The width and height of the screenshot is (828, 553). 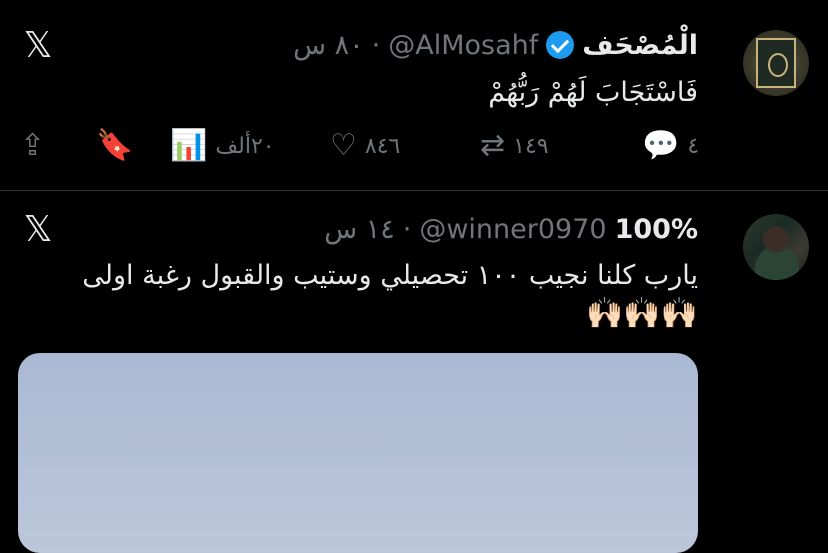 What do you see at coordinates (359, 229) in the screenshot?
I see `timestamp: ١٤ س` at bounding box center [359, 229].